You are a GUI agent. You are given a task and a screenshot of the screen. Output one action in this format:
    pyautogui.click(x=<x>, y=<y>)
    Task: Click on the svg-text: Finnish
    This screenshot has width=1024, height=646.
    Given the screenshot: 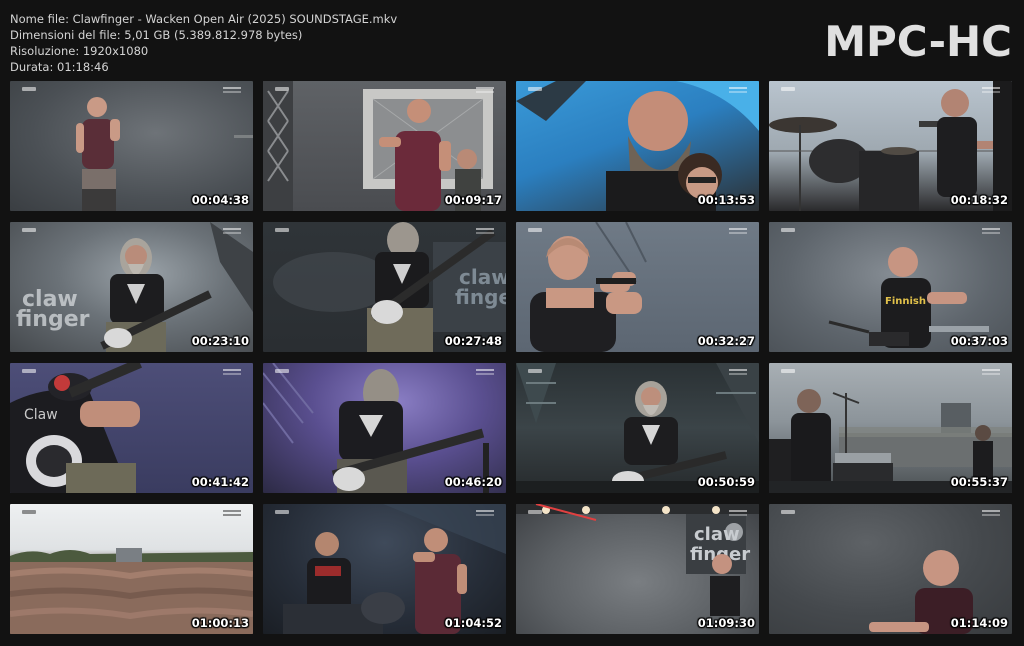 What is the action you would take?
    pyautogui.click(x=905, y=301)
    